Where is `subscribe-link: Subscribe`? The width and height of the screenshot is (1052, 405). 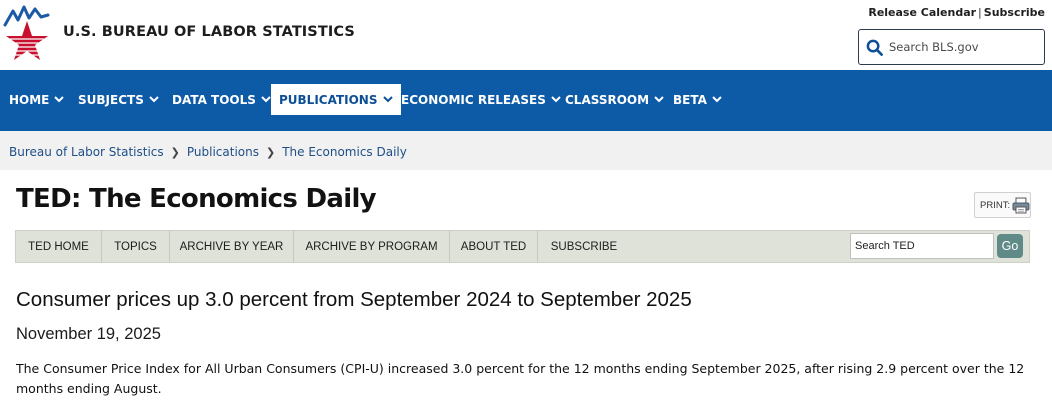
subscribe-link: Subscribe is located at coordinates (1014, 12).